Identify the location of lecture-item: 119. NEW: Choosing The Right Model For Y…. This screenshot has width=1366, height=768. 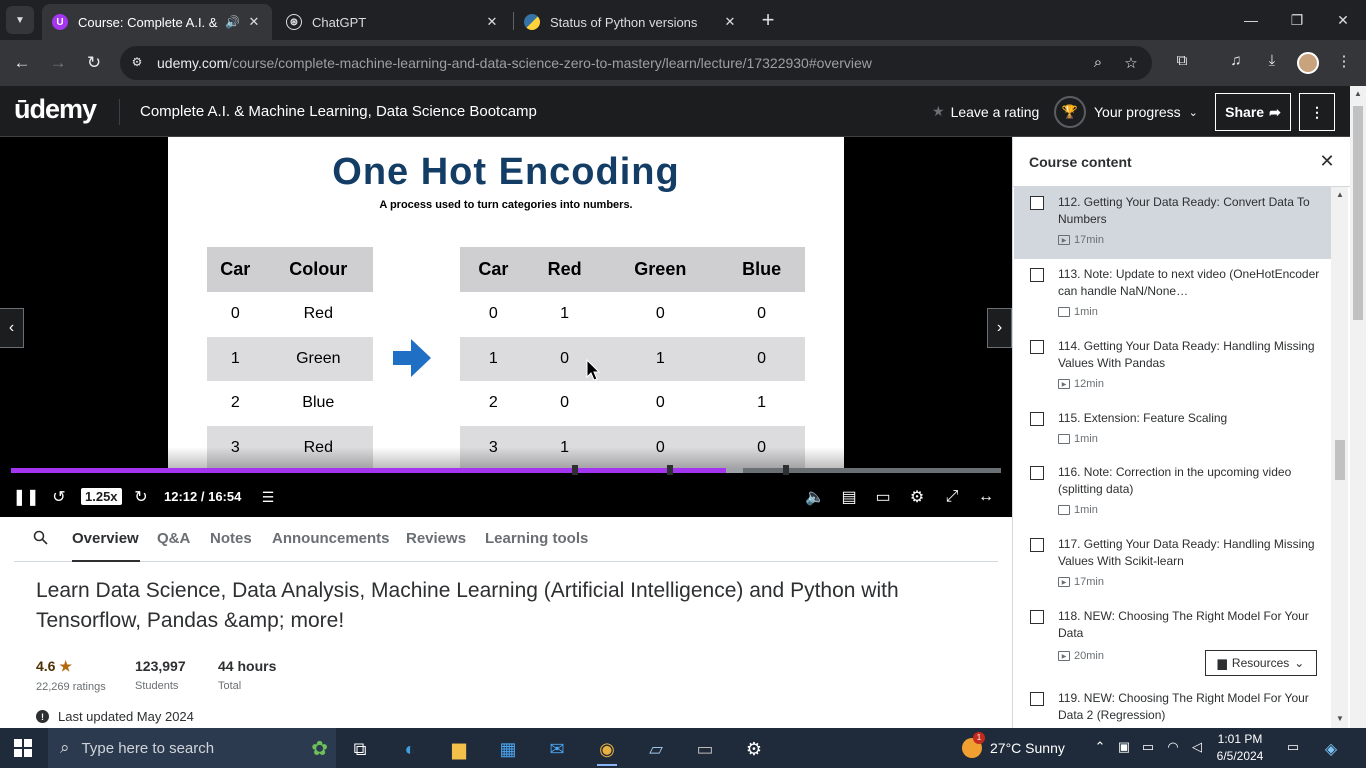
(1172, 705).